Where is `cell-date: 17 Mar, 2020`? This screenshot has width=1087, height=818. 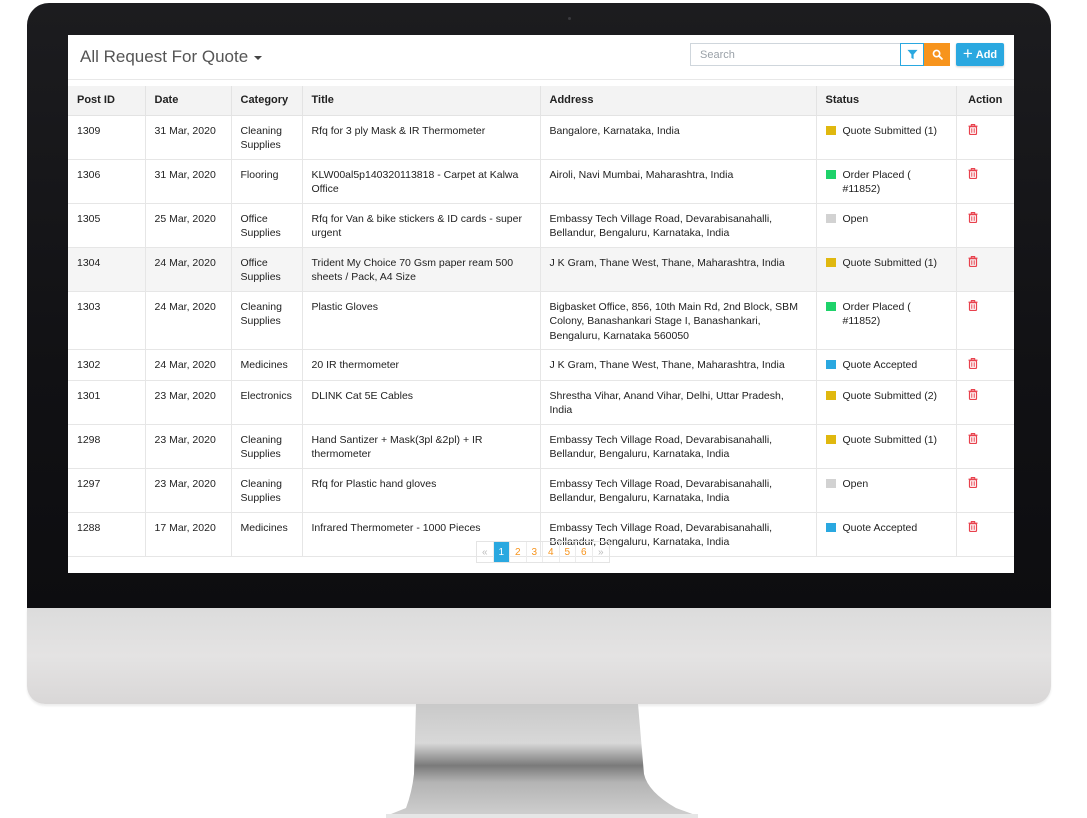
cell-date: 17 Mar, 2020 is located at coordinates (188, 534).